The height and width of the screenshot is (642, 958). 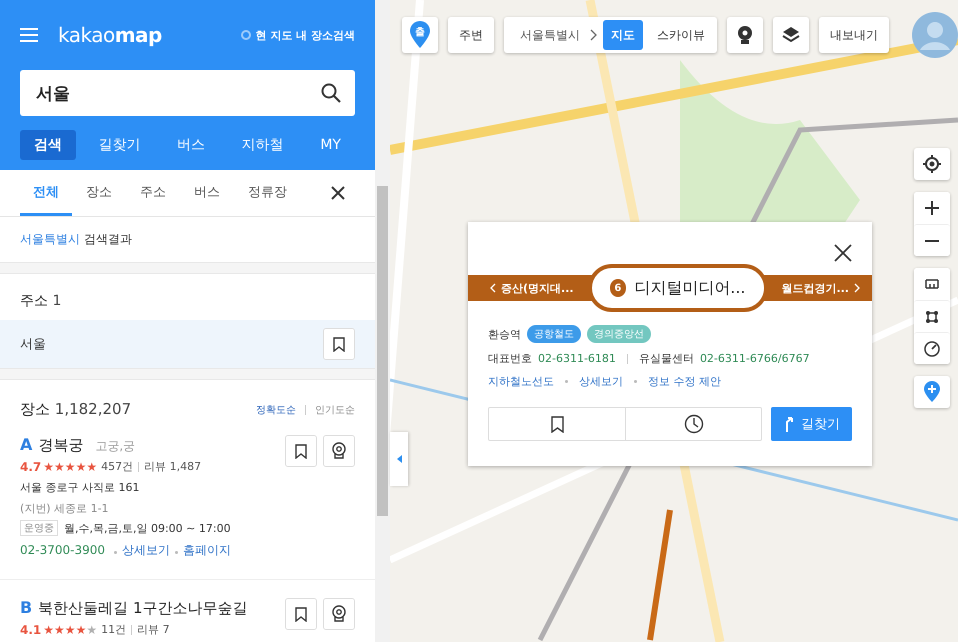 What do you see at coordinates (29, 35) in the screenshot?
I see `menu-icon` at bounding box center [29, 35].